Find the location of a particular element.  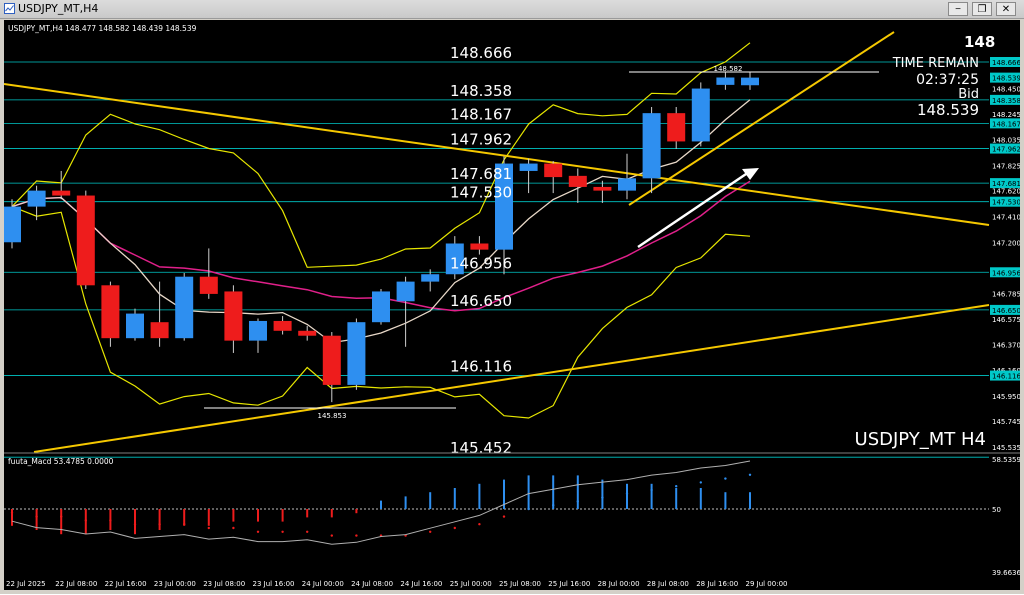

price-tick-label: 145.950 is located at coordinates (1006, 397).